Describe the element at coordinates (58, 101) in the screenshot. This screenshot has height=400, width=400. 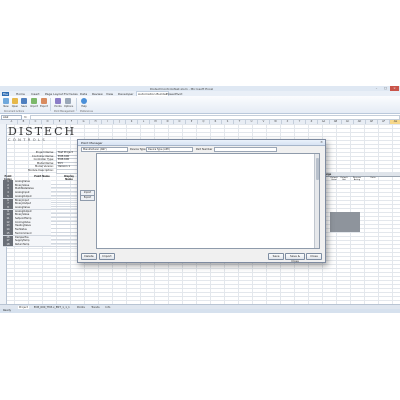
I see `points-icon` at that location.